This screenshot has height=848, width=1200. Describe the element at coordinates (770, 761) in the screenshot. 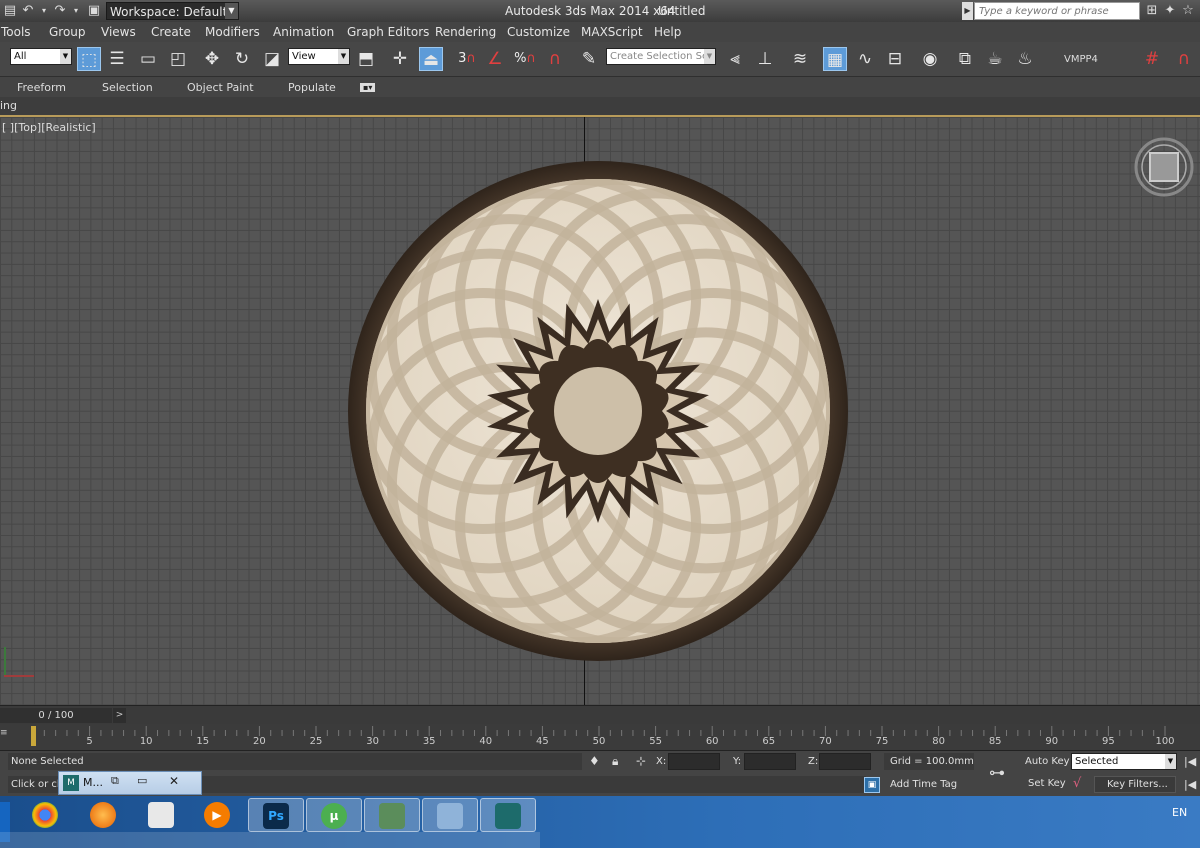

I see `y-coordinate-field` at that location.